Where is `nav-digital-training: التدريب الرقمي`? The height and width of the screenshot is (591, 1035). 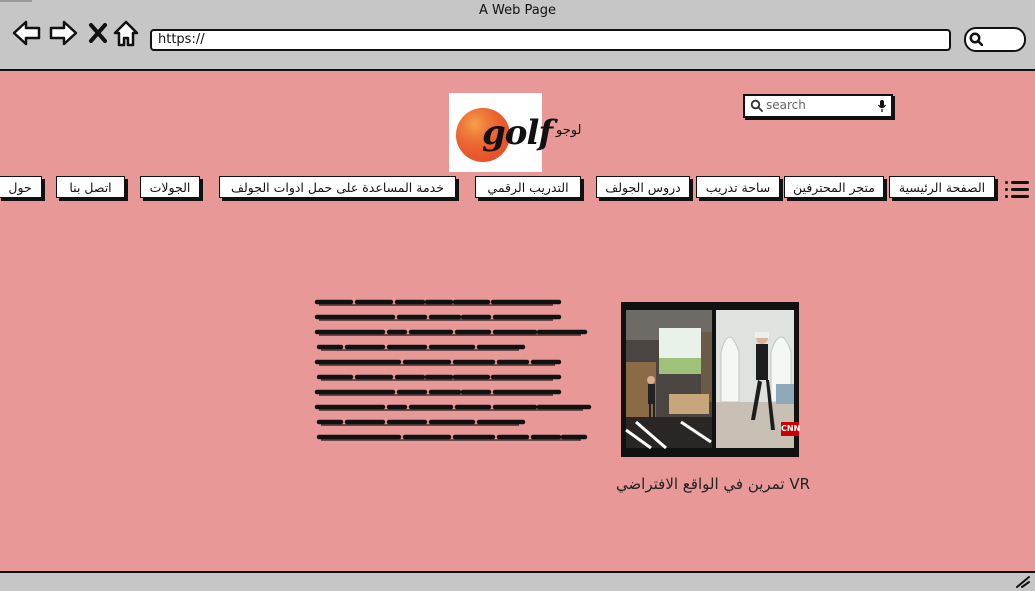 nav-digital-training: التدريب الرقمي is located at coordinates (528, 187).